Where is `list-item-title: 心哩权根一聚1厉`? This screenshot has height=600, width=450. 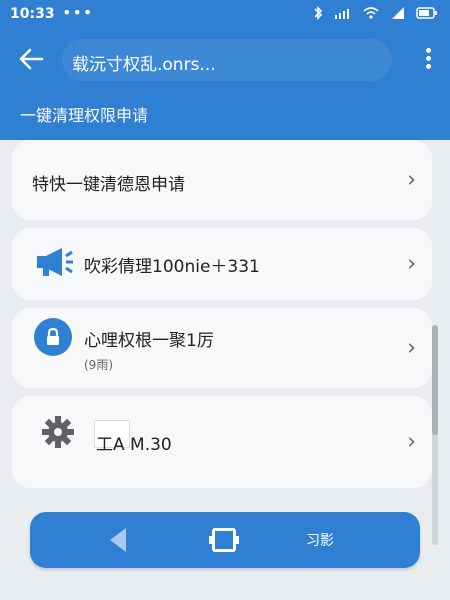
list-item-title: 心哩权根一聚1厉 is located at coordinates (149, 341).